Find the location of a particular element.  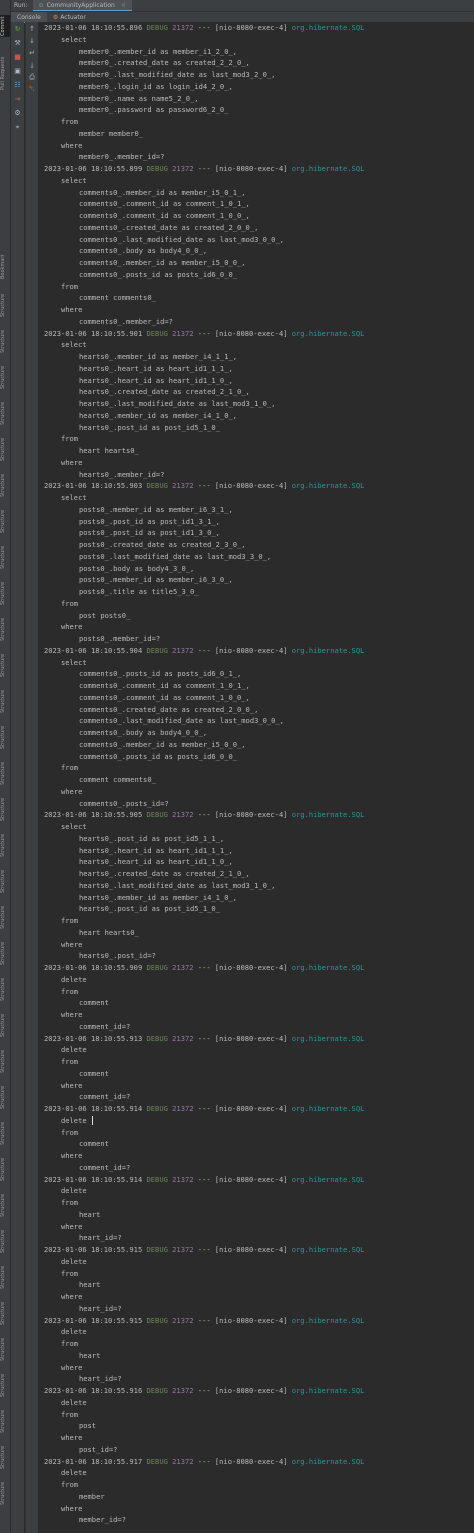

sql-text: hearts0_.member_id as member_i4_1_1_, is located at coordinates (158, 356).